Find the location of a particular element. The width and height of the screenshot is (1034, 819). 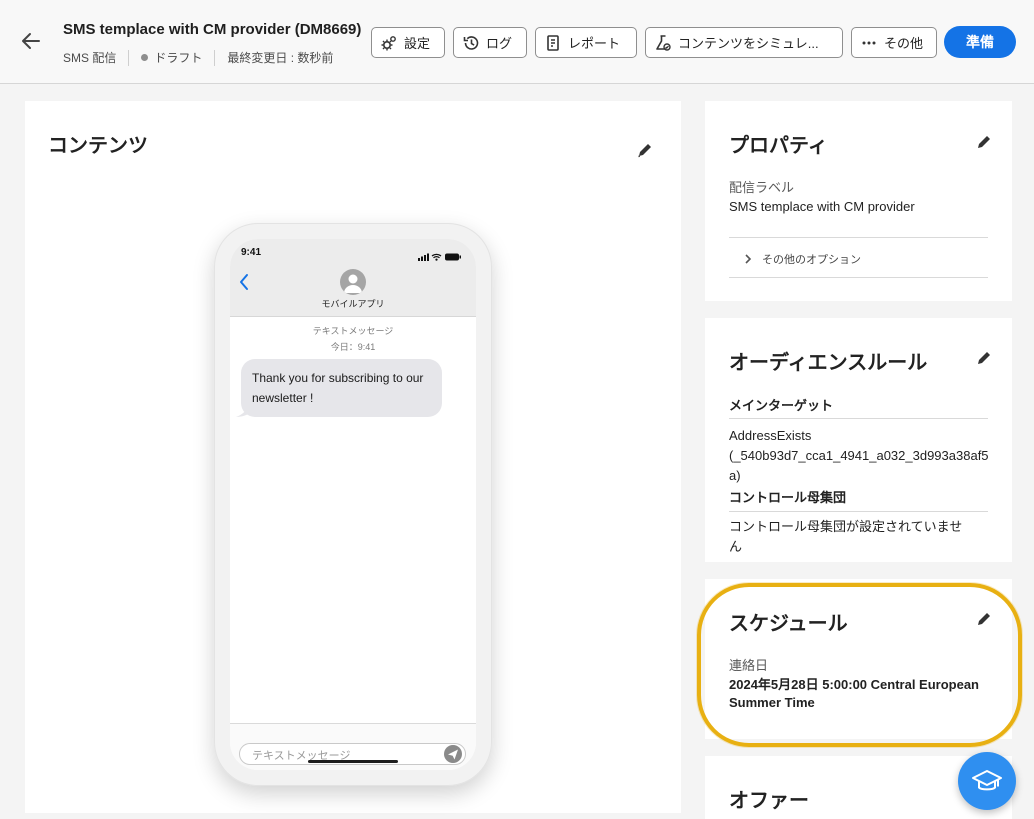

chevron-left-icon is located at coordinates (244, 284).